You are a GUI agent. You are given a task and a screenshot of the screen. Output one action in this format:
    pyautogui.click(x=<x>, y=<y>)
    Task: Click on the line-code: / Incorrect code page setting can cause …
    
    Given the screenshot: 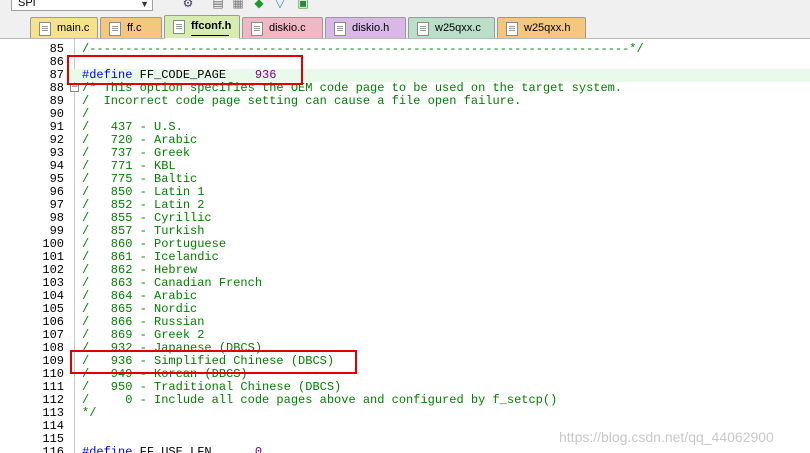 What is the action you would take?
    pyautogui.click(x=302, y=101)
    